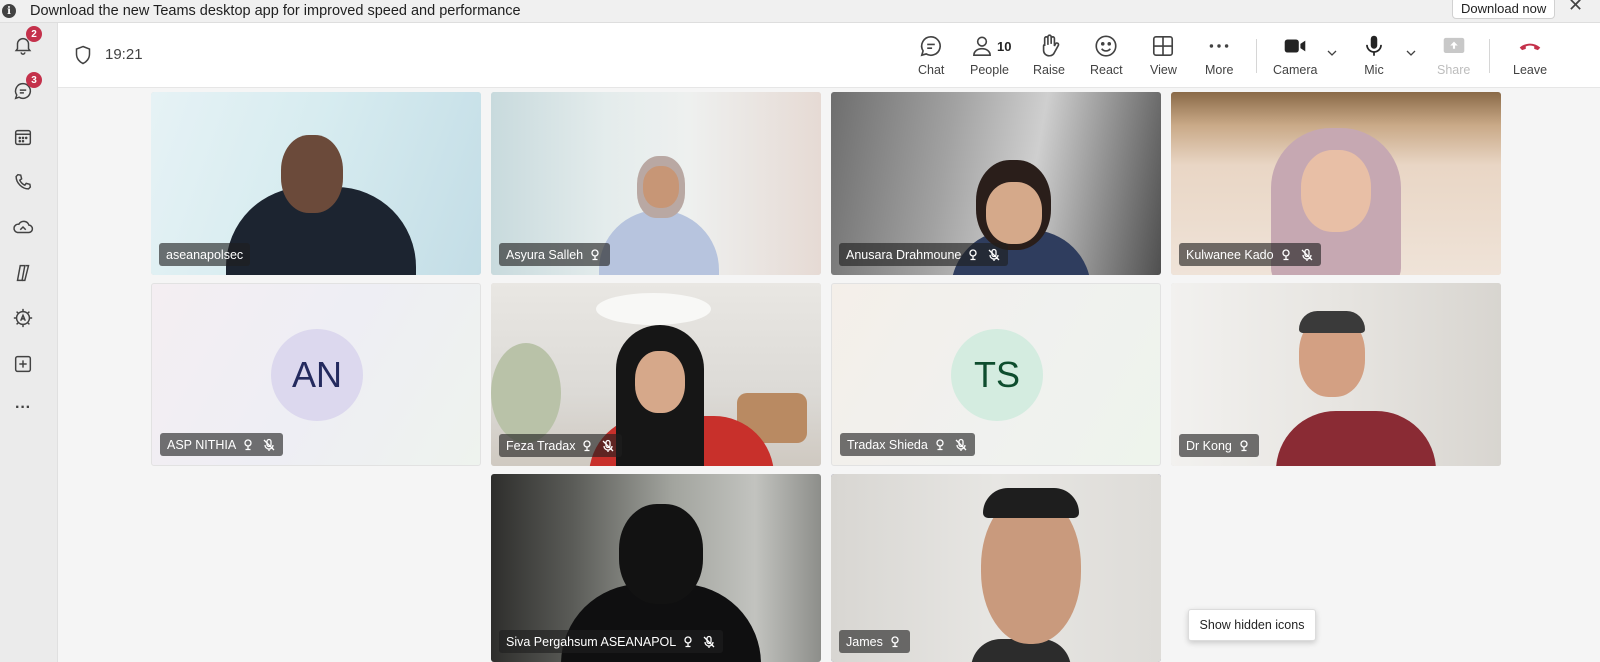 Image resolution: width=1600 pixels, height=662 pixels. I want to click on participant-tile: aseanapolsec, so click(316, 183).